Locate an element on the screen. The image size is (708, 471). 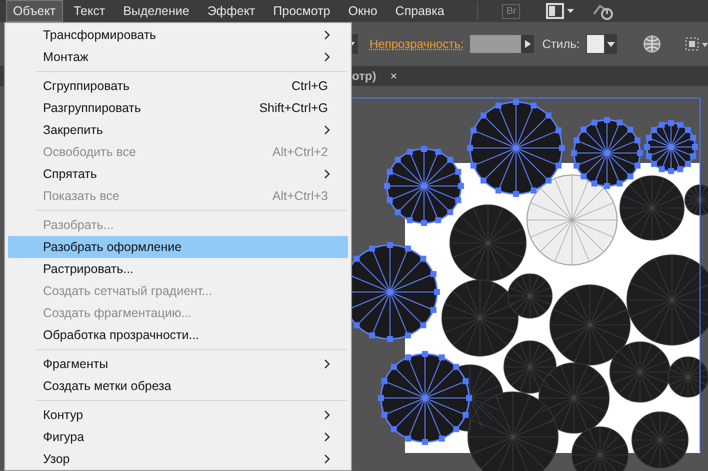
menu-item: Разгруппировать Shift+Ctrl+G is located at coordinates (178, 108).